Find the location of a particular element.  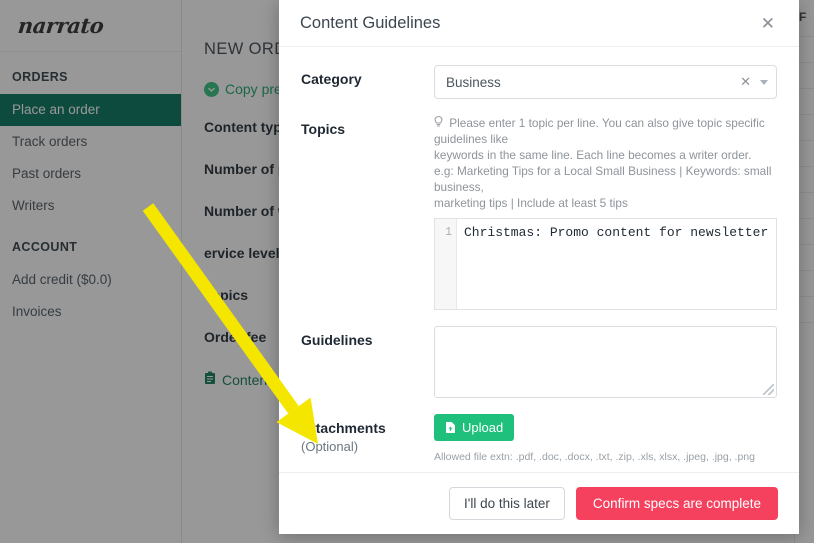

category-label: Category is located at coordinates (331, 79).